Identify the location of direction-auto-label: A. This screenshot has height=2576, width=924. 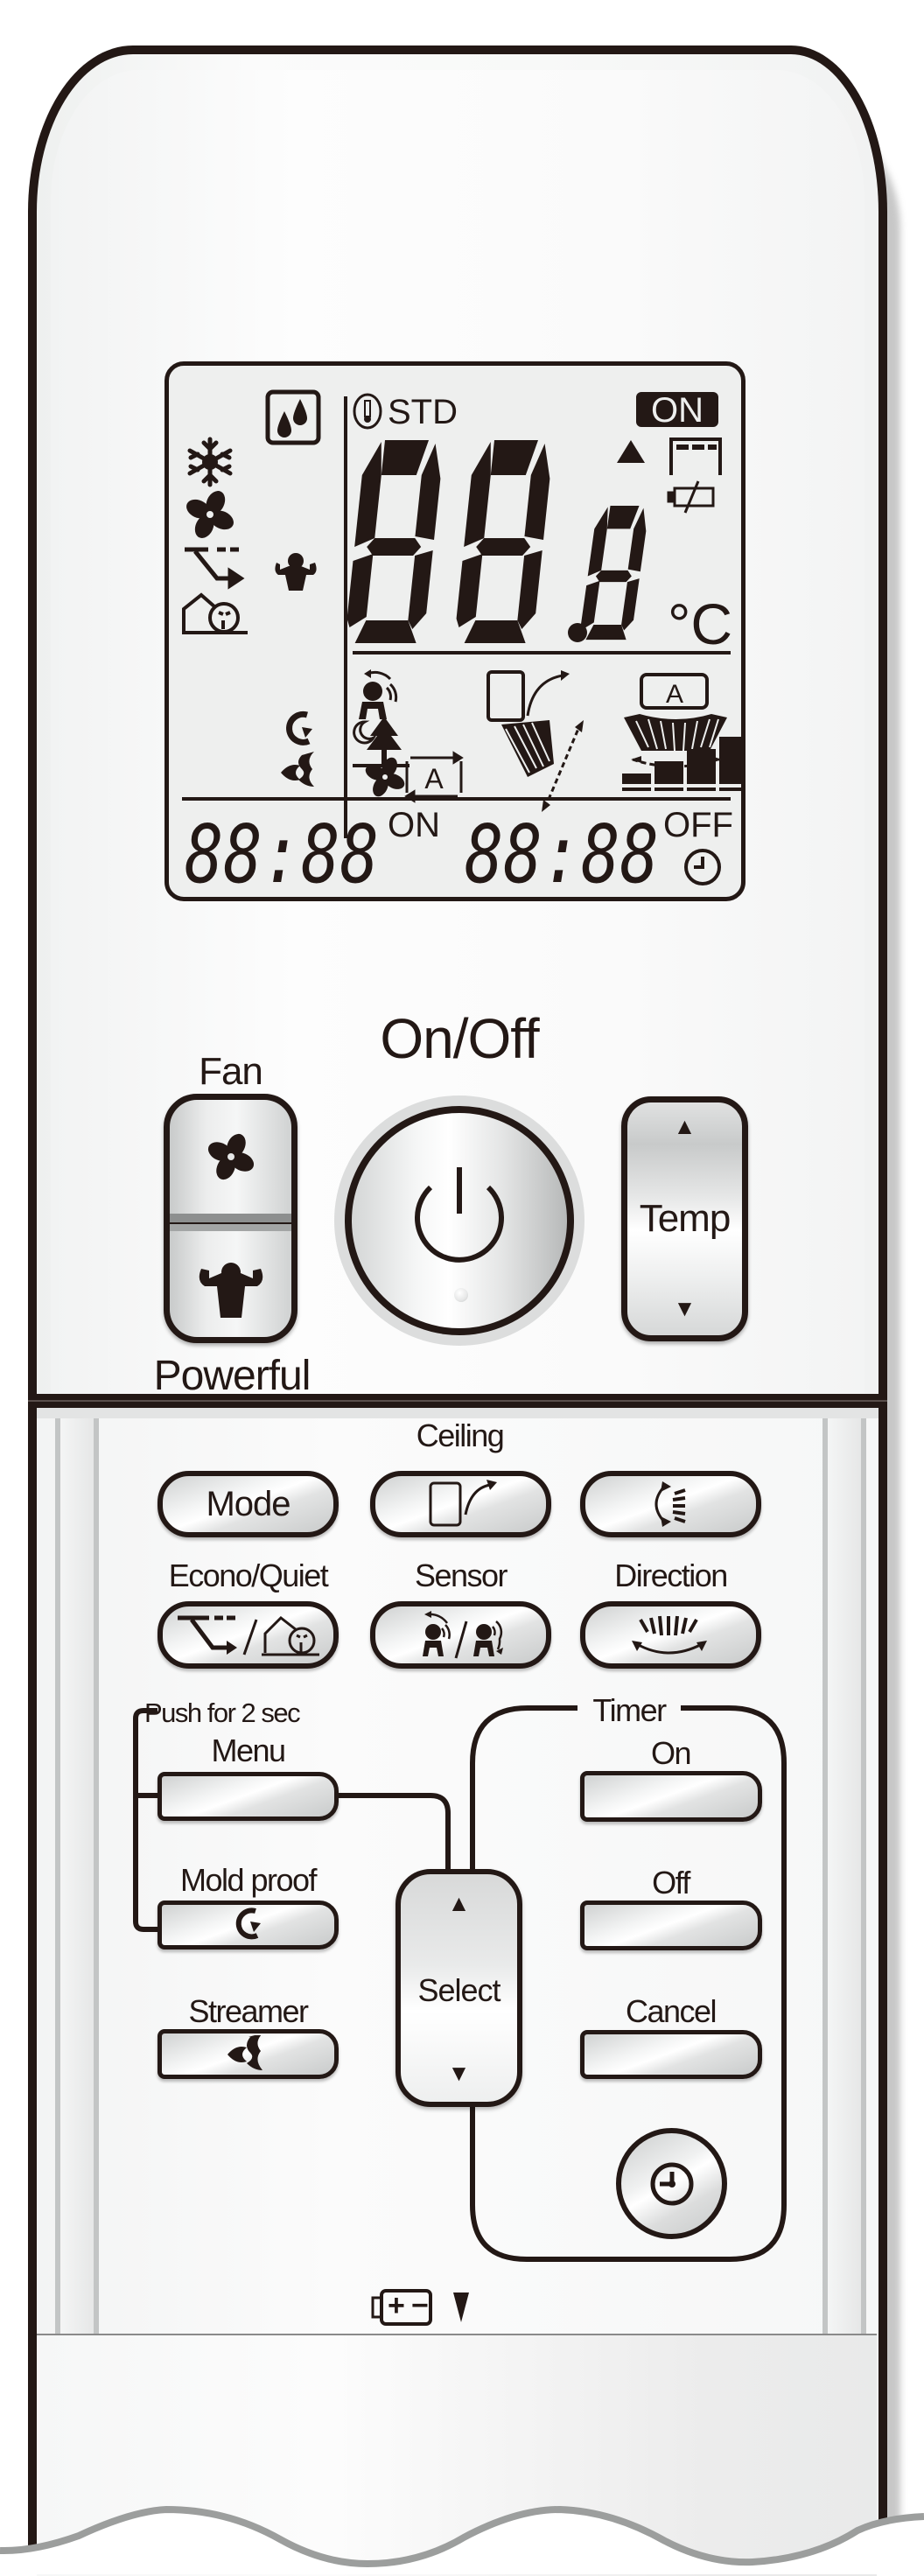
(674, 694).